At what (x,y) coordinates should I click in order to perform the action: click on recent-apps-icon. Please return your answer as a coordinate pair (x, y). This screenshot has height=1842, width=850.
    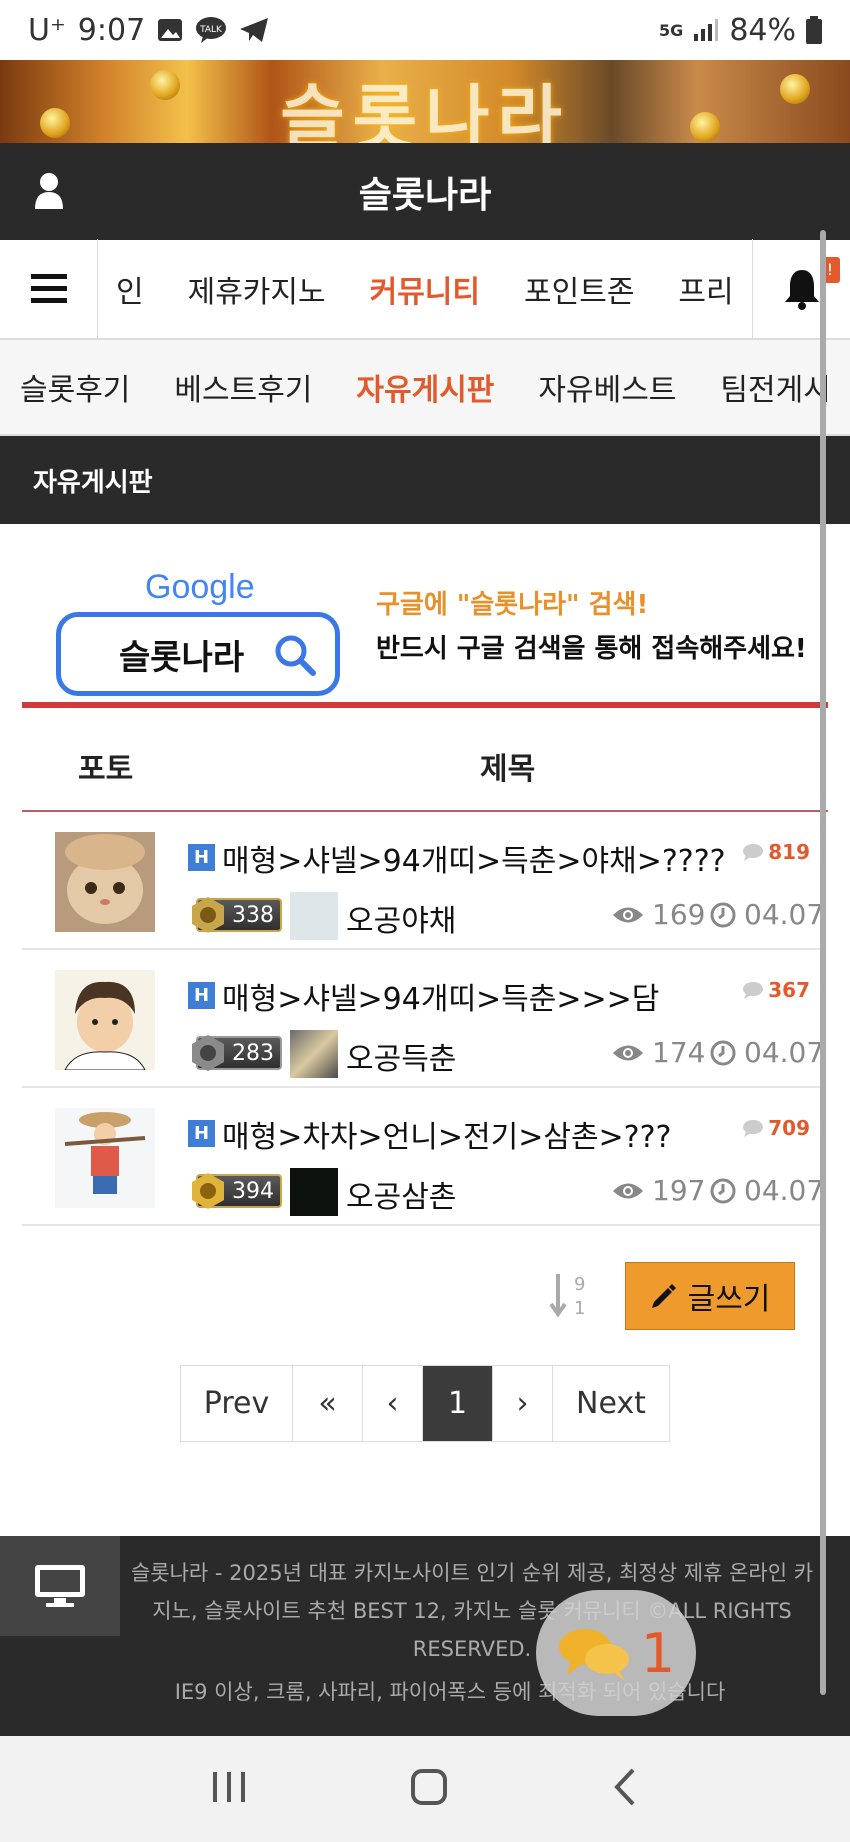
    Looking at the image, I should click on (229, 1789).